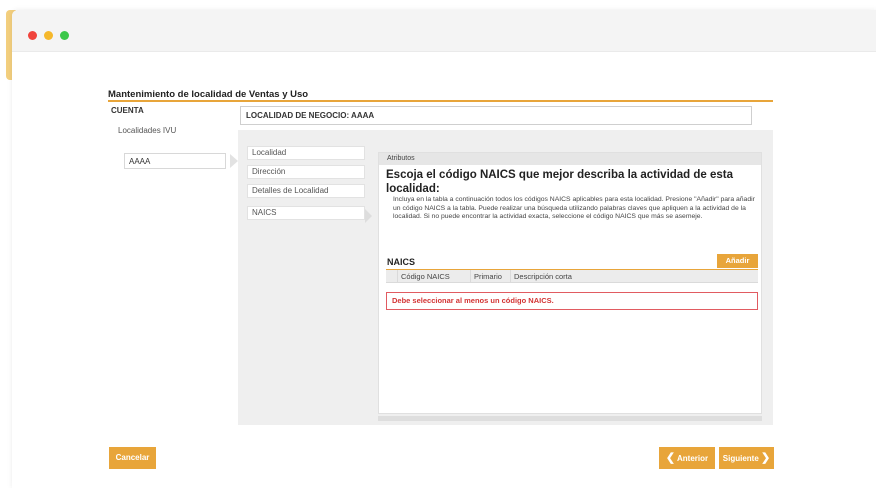 This screenshot has width=876, height=488. What do you see at coordinates (444, 31) in the screenshot?
I see `window-titlebar` at bounding box center [444, 31].